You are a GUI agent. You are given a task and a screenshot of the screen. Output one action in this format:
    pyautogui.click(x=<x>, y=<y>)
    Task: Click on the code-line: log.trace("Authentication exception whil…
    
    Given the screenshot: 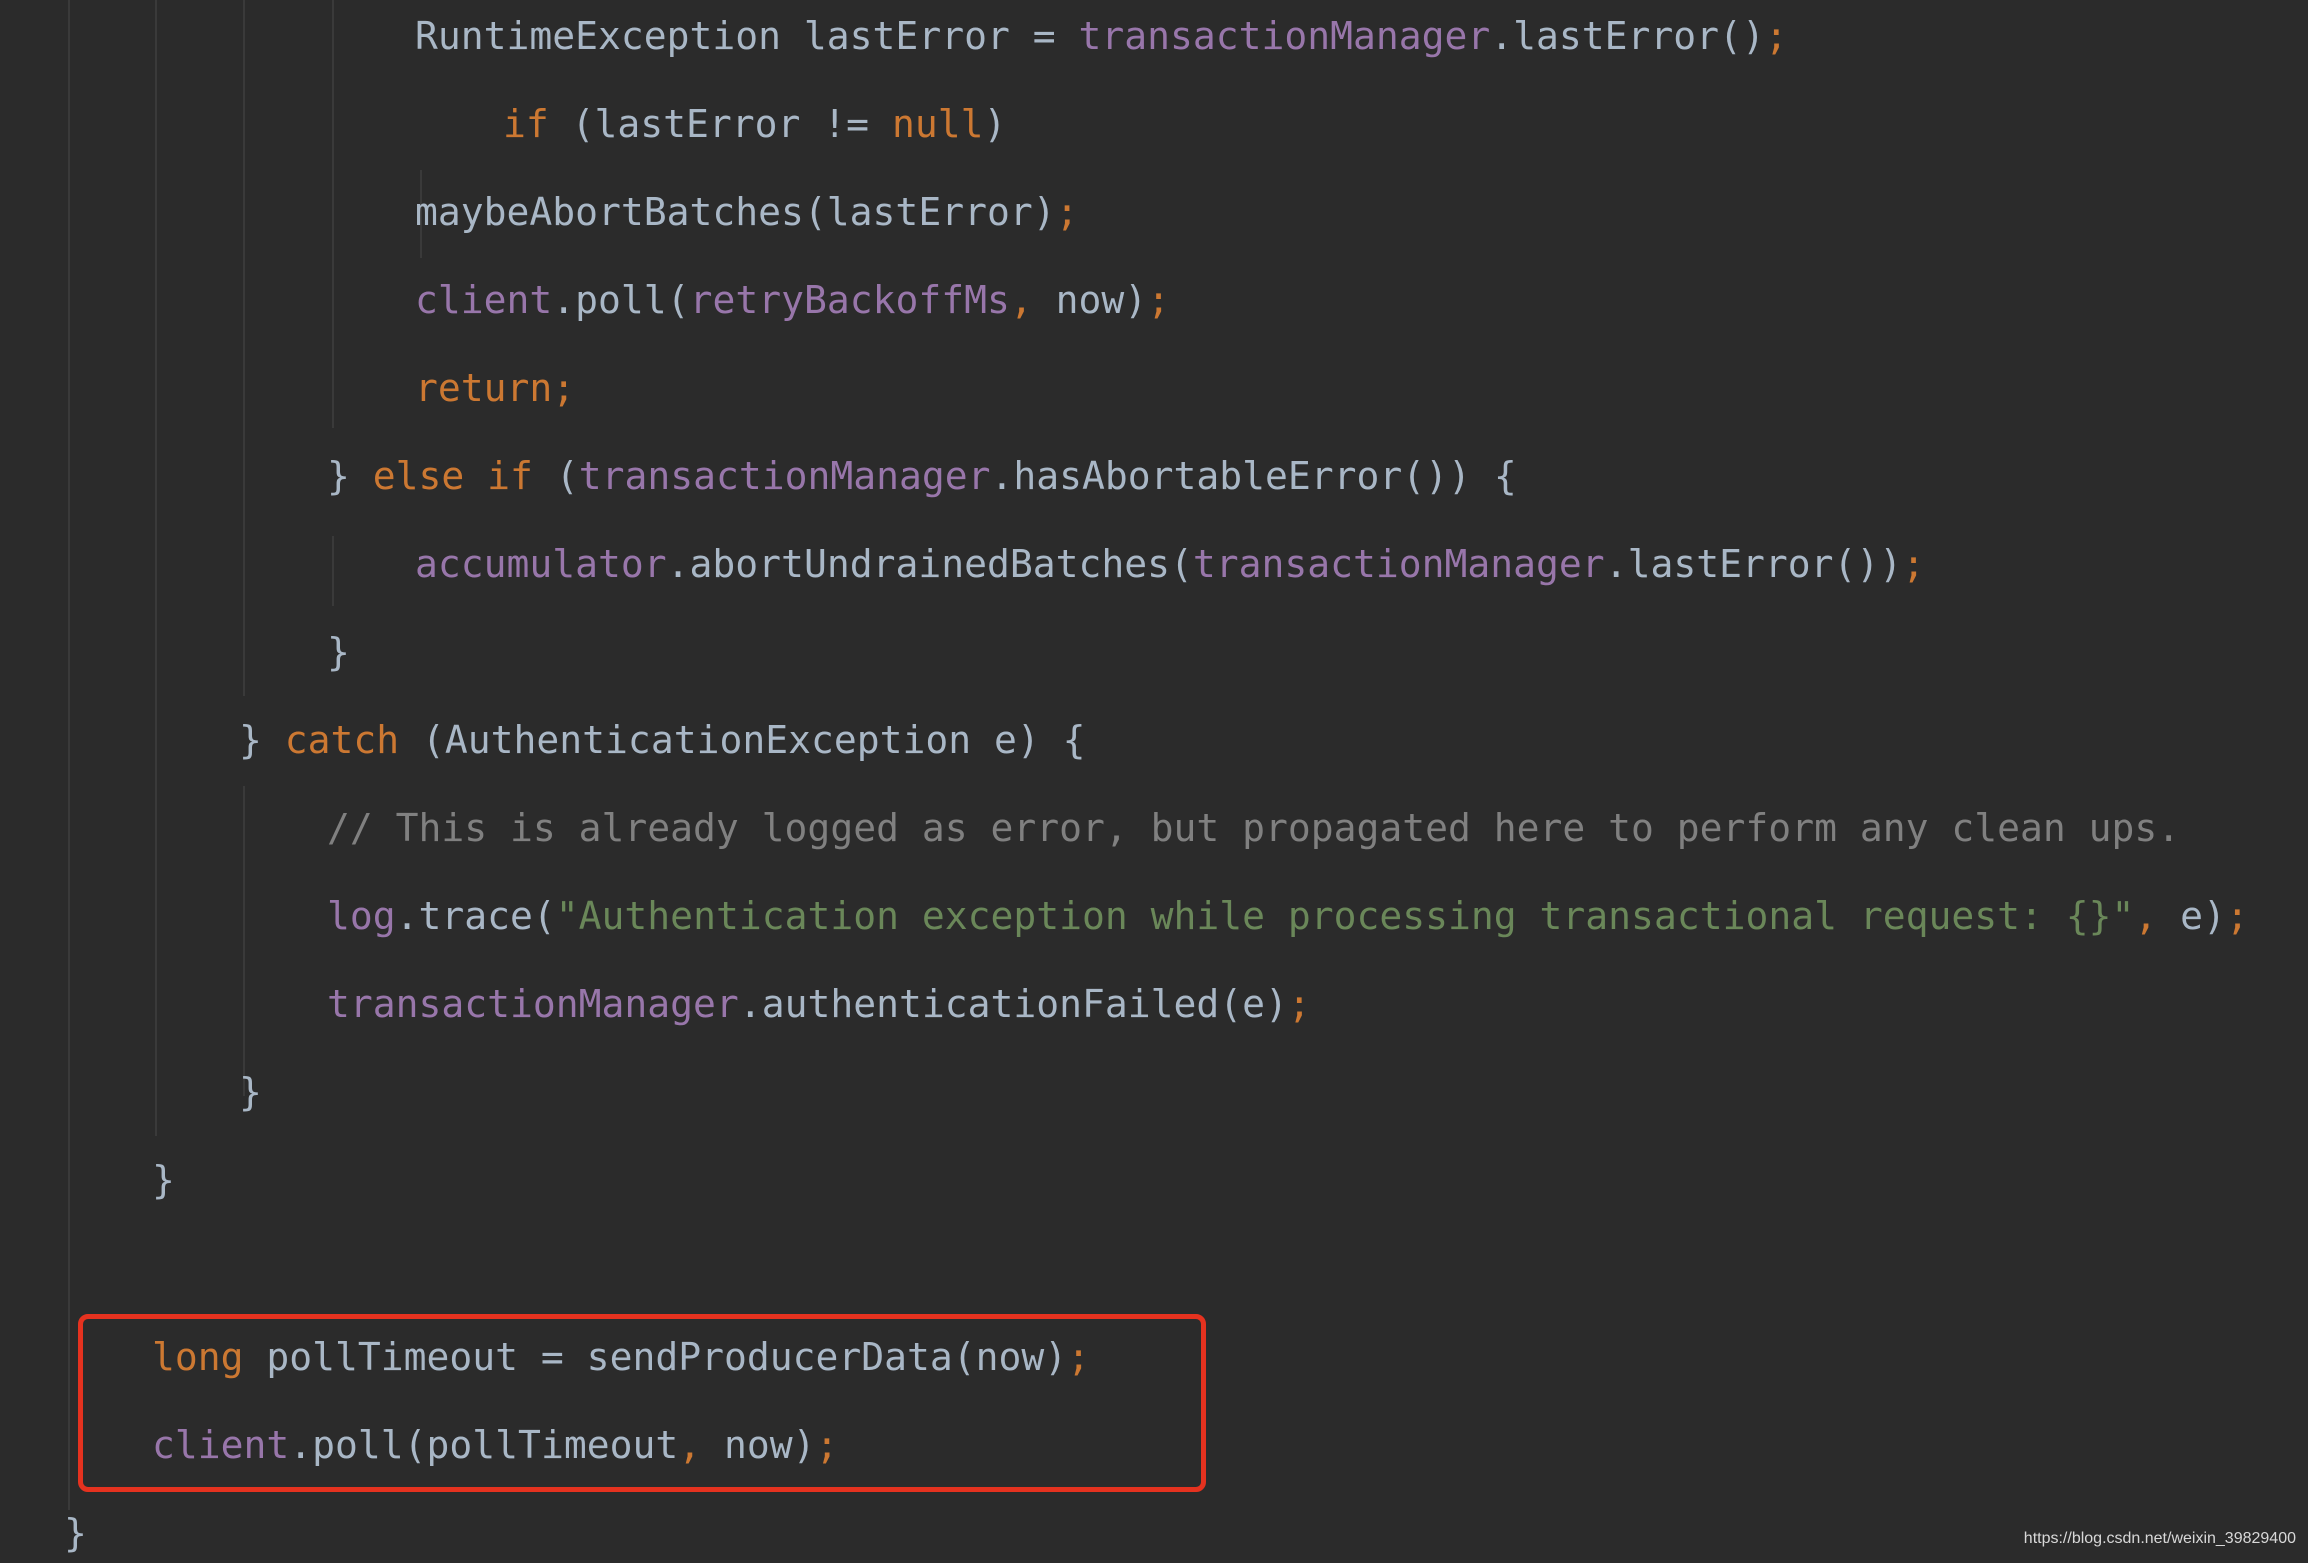 What is the action you would take?
    pyautogui.click(x=1288, y=916)
    